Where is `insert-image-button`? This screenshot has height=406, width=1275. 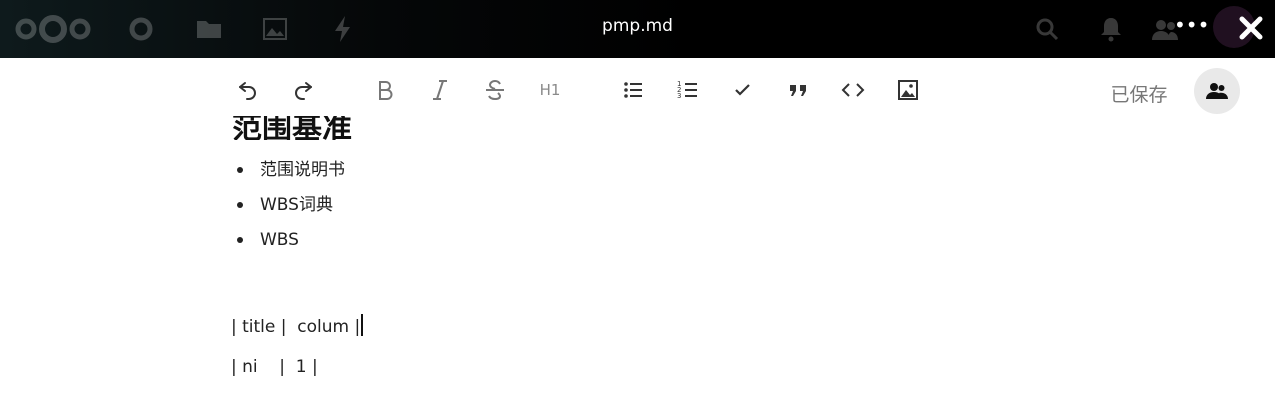 insert-image-button is located at coordinates (908, 90).